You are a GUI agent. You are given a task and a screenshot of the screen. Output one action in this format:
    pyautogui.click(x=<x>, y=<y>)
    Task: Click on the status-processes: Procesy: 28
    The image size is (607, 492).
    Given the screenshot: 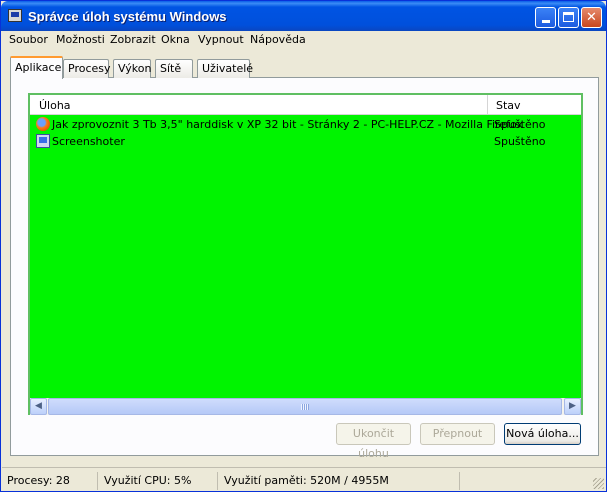 What is the action you would take?
    pyautogui.click(x=51, y=481)
    